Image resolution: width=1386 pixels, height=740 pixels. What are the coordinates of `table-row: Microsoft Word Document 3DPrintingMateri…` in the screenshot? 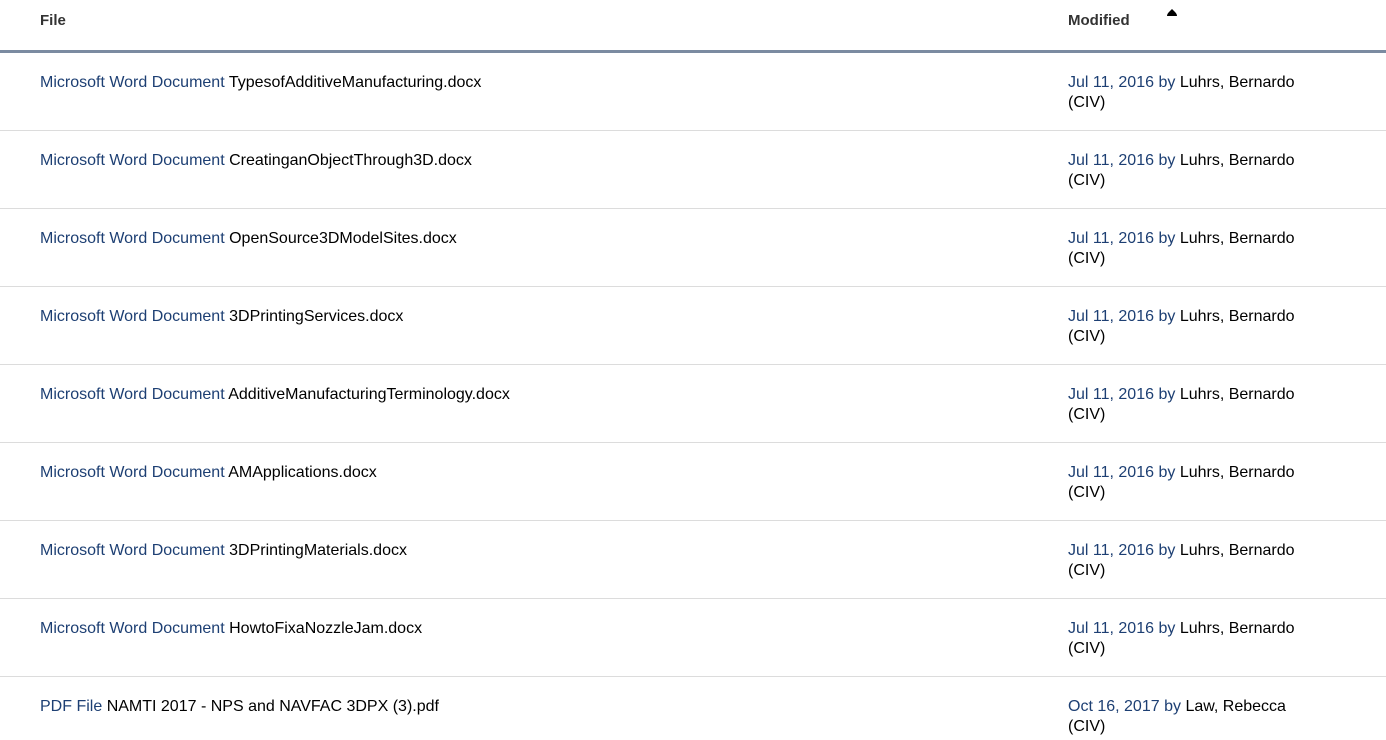 It's located at (693, 560).